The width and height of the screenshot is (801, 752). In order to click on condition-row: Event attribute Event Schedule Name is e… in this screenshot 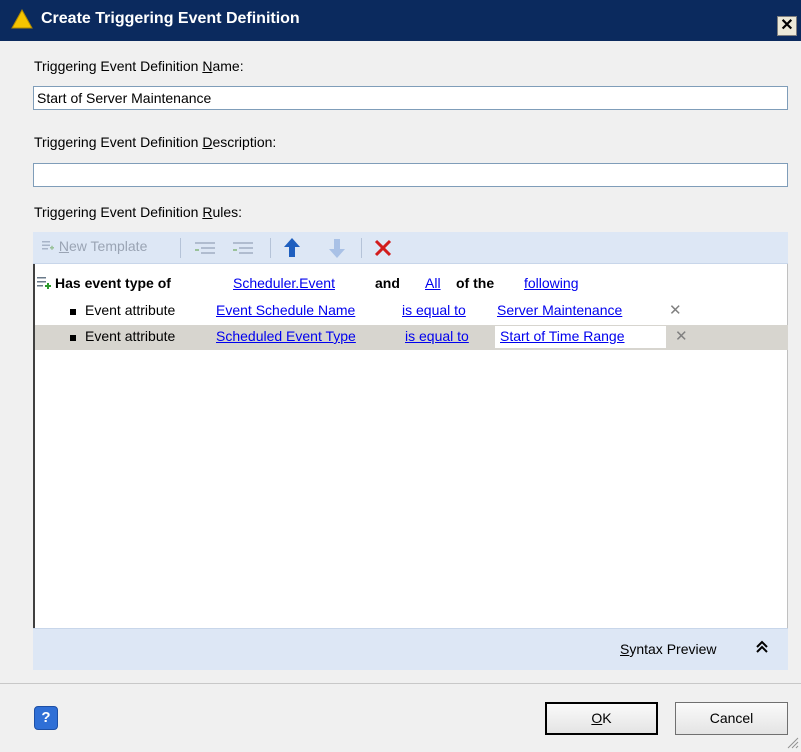, I will do `click(411, 311)`.